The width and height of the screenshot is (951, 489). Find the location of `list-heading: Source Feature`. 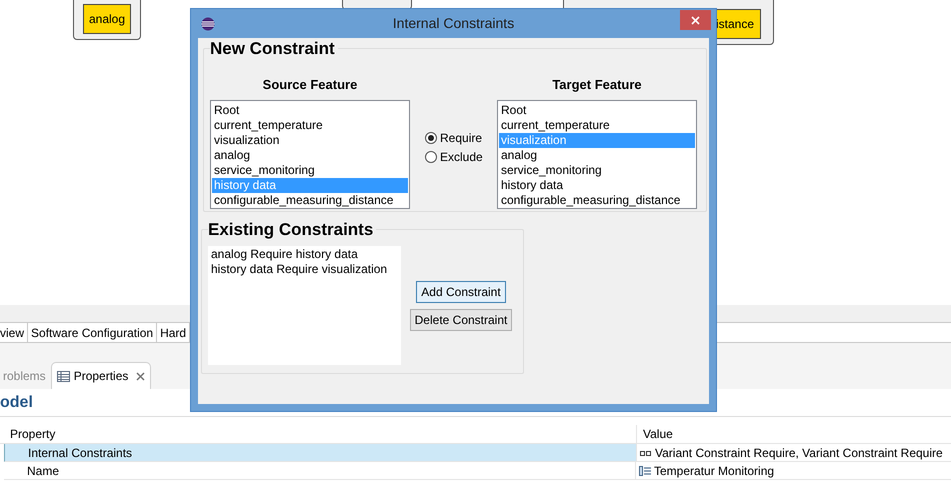

list-heading: Source Feature is located at coordinates (310, 85).